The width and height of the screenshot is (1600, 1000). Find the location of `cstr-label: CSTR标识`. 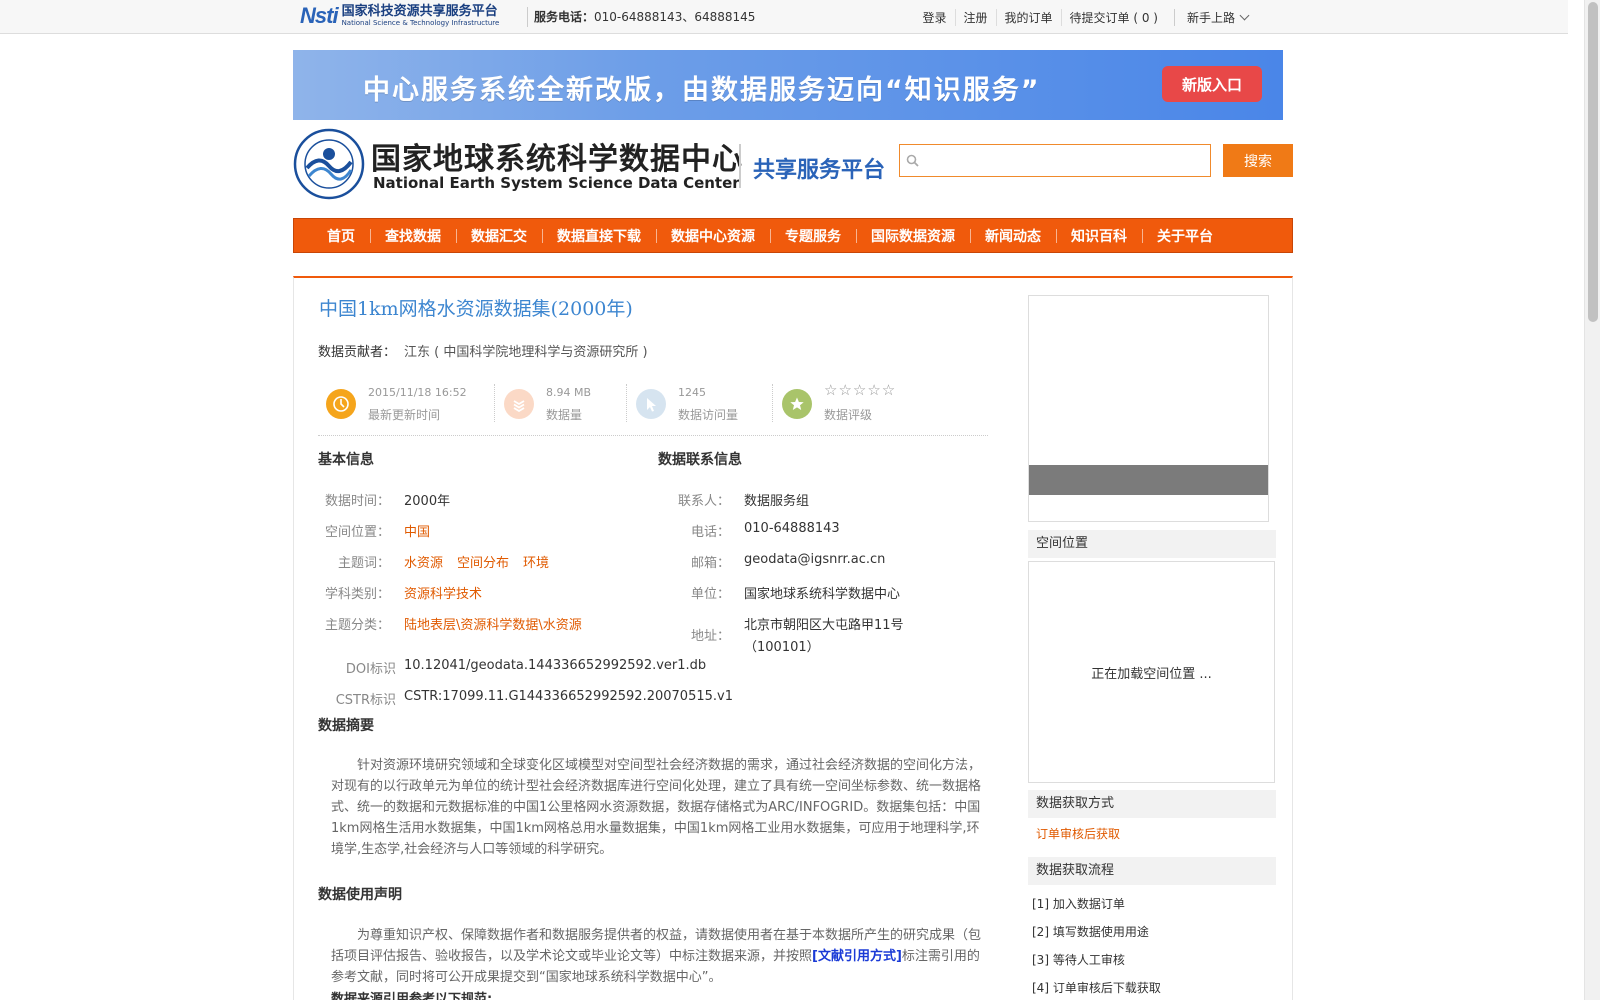

cstr-label: CSTR标识 is located at coordinates (365, 700).